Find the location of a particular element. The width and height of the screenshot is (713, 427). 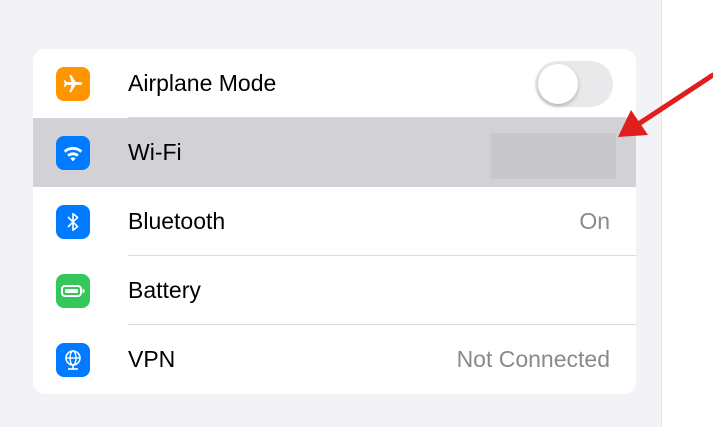

airplane-mode-toggle is located at coordinates (574, 83).